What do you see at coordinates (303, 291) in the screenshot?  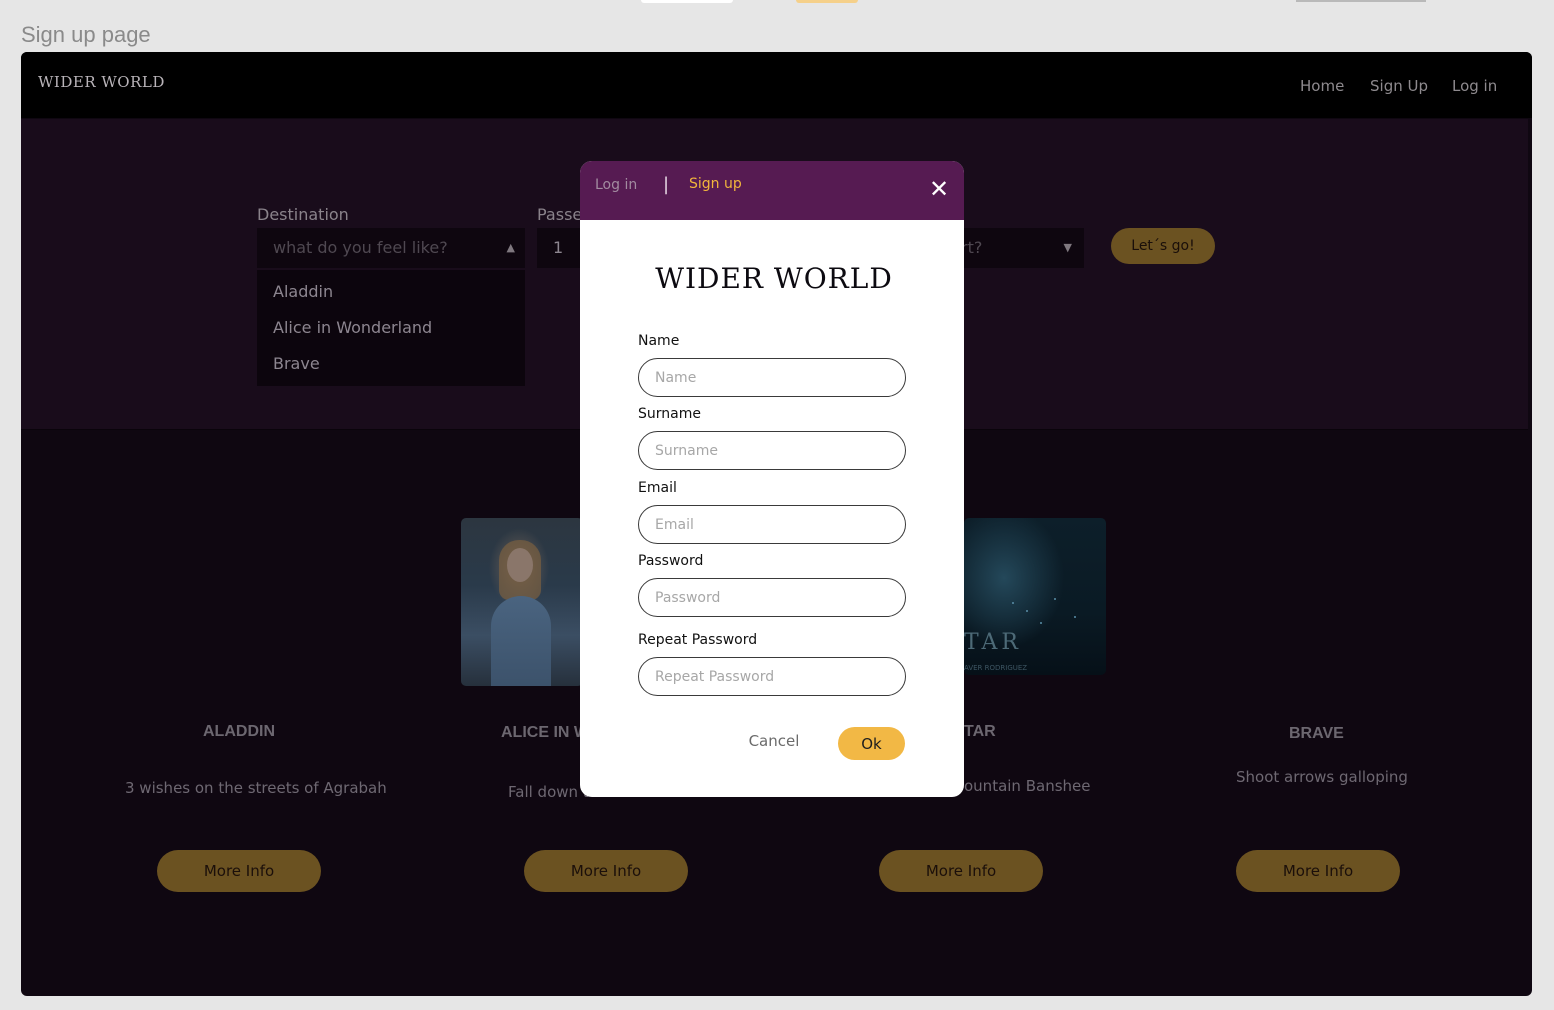 I see `dropdown-option-aladdin: Aladdin` at bounding box center [303, 291].